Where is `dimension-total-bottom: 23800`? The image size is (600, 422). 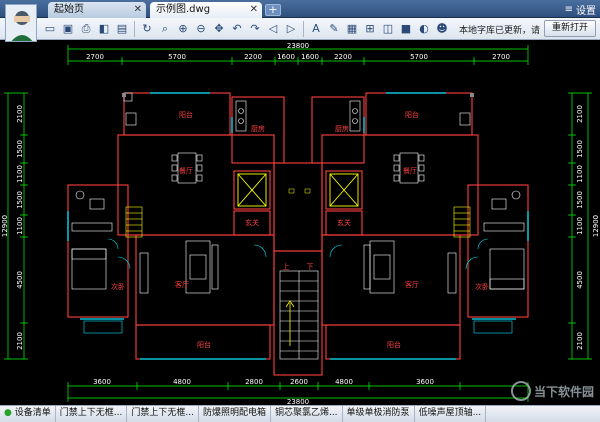
dimension-total-bottom: 23800 is located at coordinates (298, 401).